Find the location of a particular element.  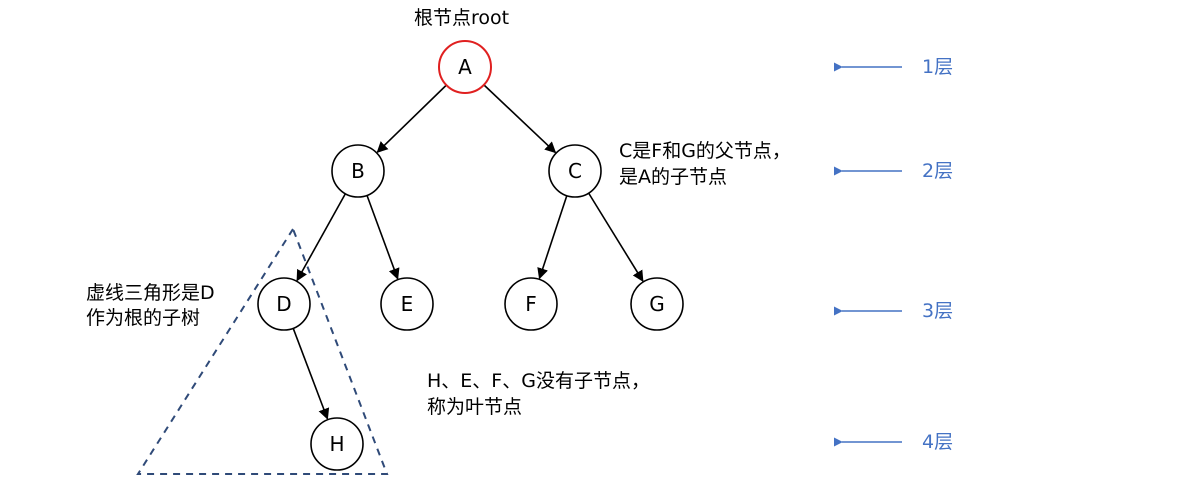

node-label-d: D is located at coordinates (283, 304).